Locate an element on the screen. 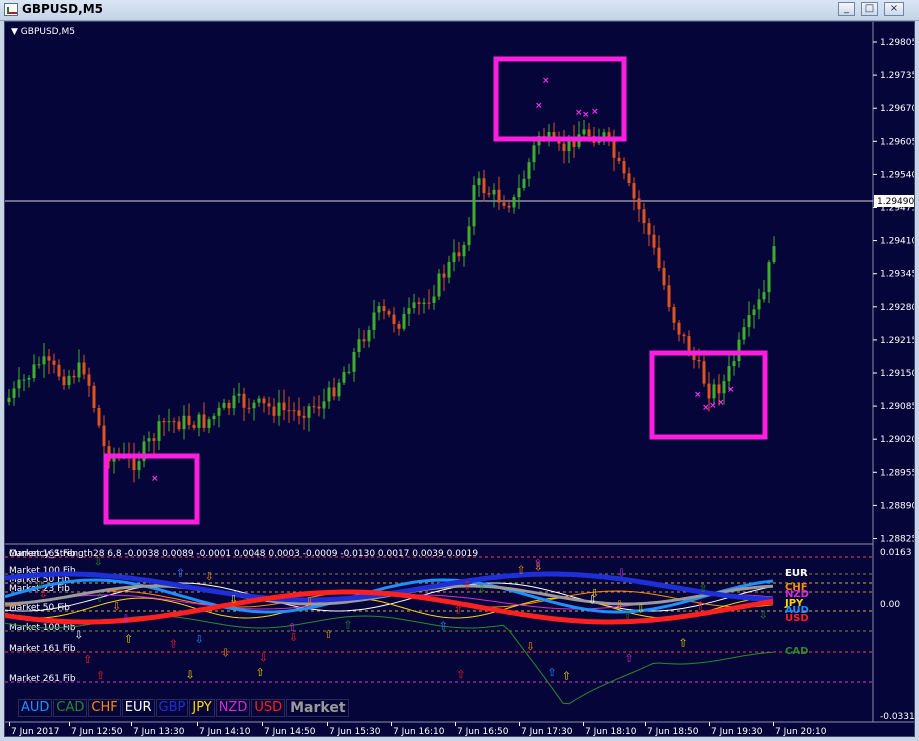 The image size is (919, 741). legend-gbp: GBP is located at coordinates (172, 707).